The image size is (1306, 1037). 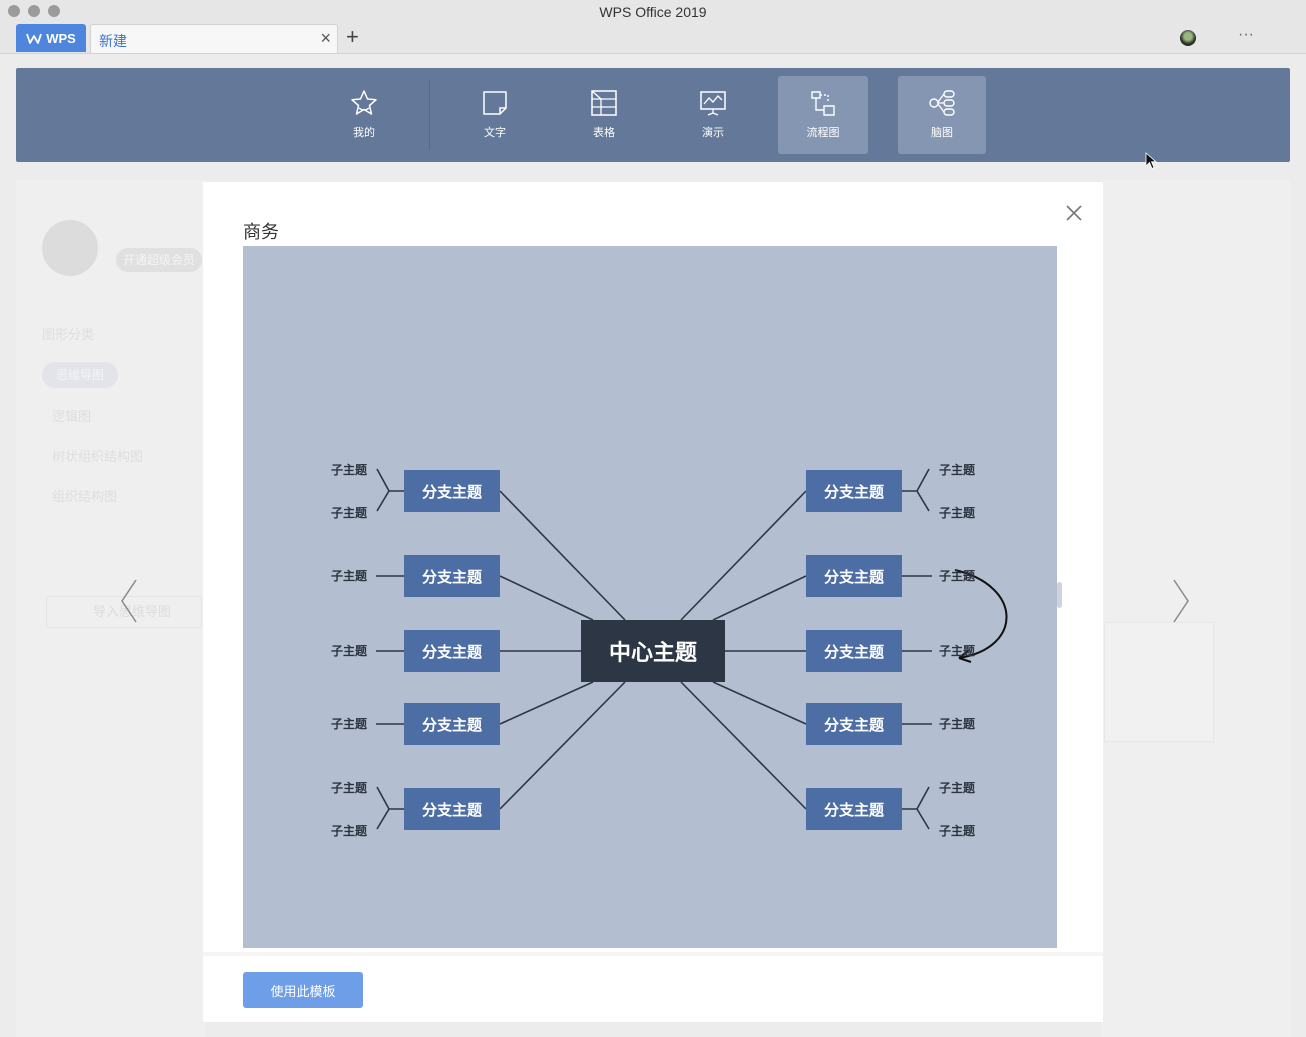 I want to click on app-title: WPS Office 2019, so click(x=653, y=12).